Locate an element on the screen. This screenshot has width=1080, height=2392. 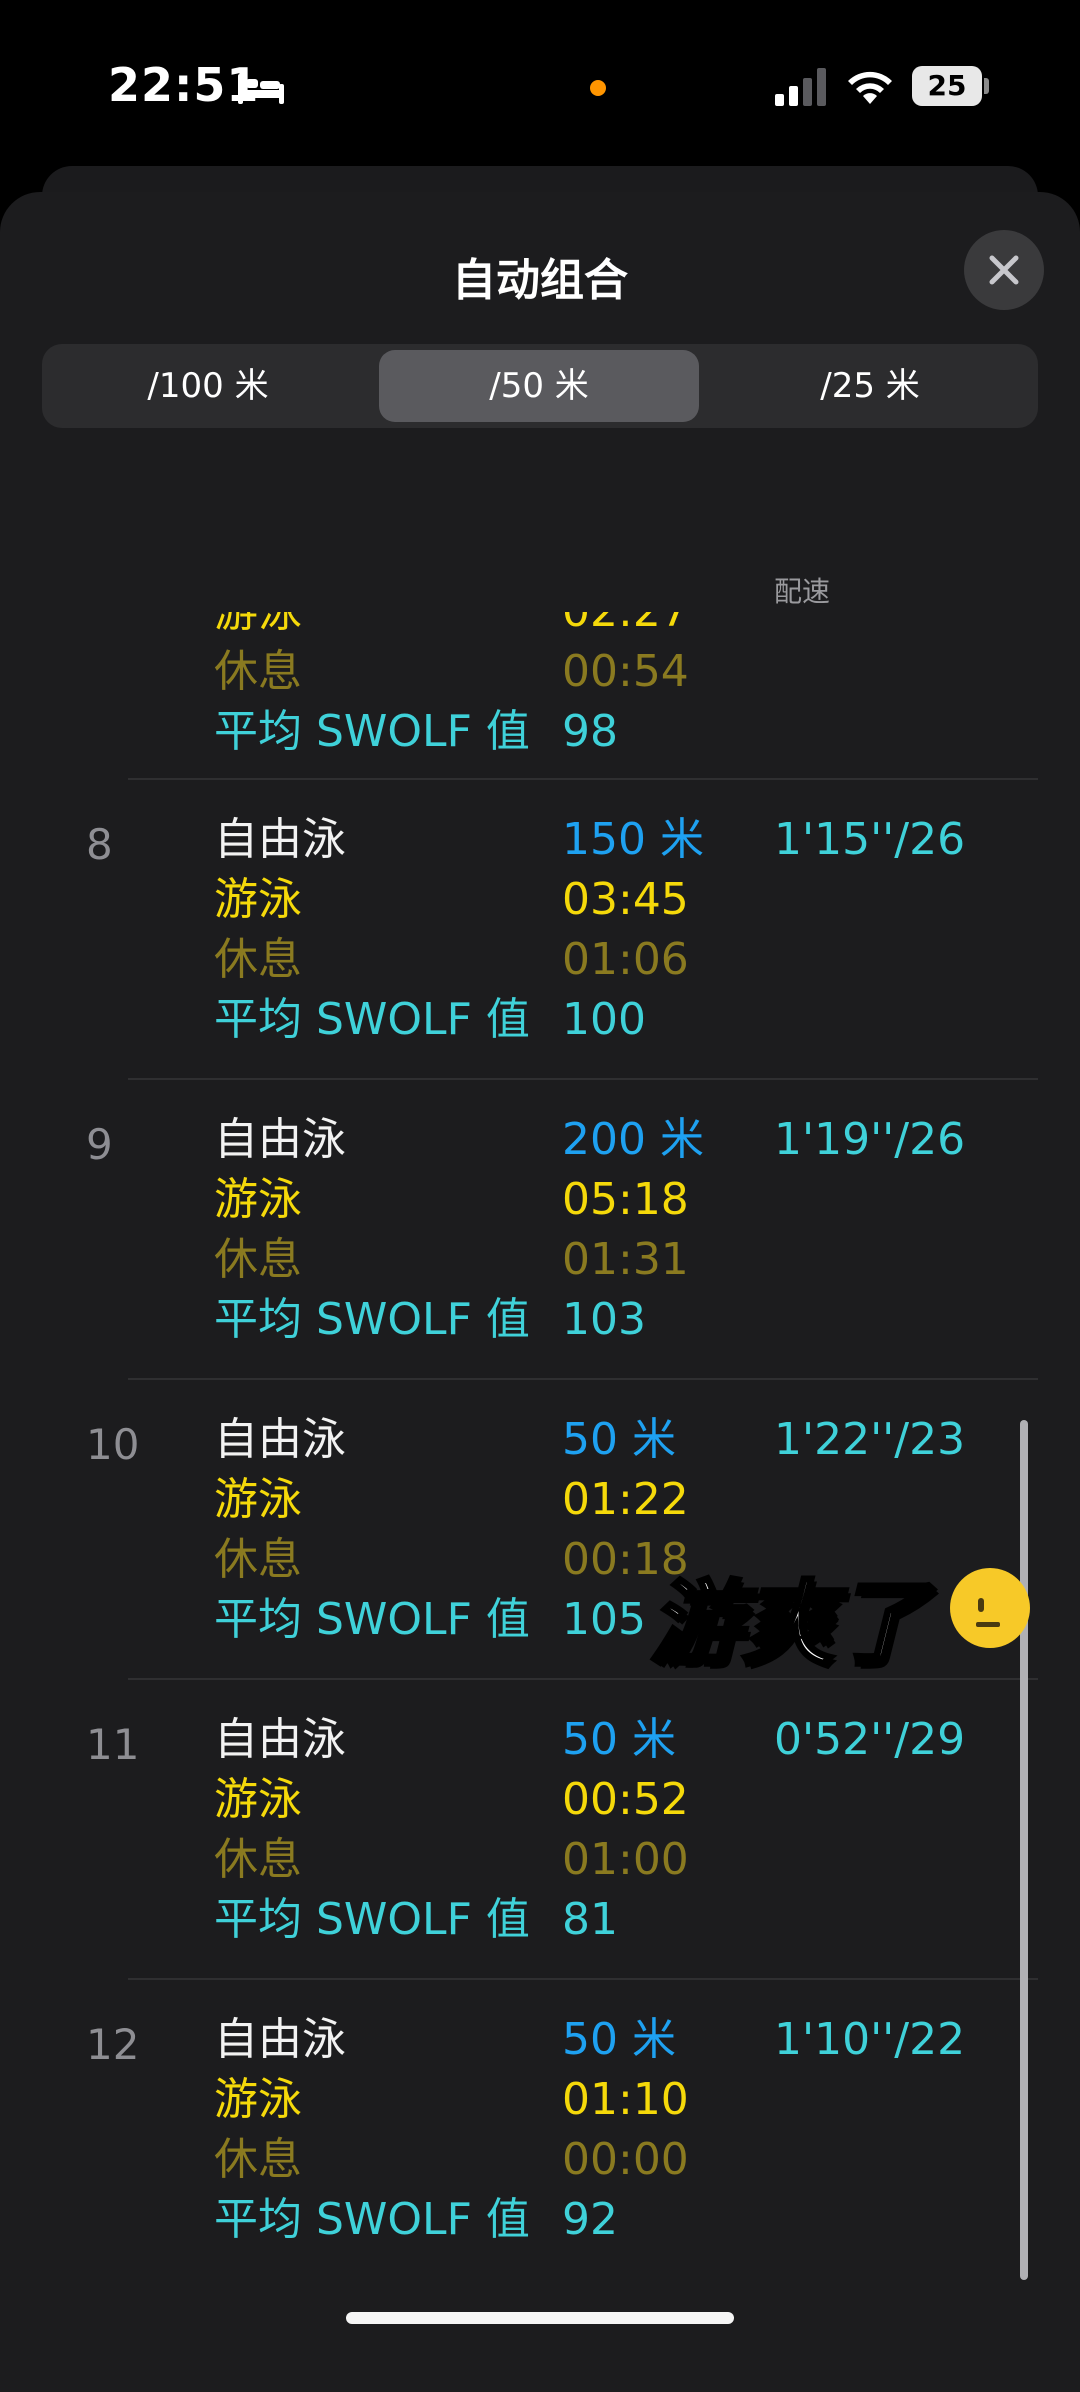
lap-number: 8 is located at coordinates (99, 844).